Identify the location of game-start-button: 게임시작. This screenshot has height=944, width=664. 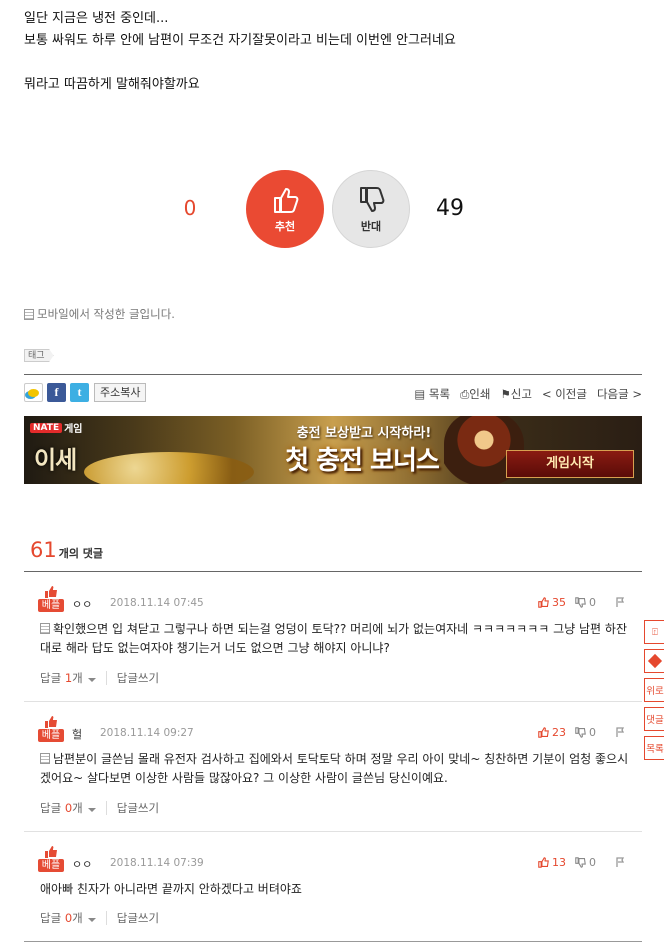
(570, 464).